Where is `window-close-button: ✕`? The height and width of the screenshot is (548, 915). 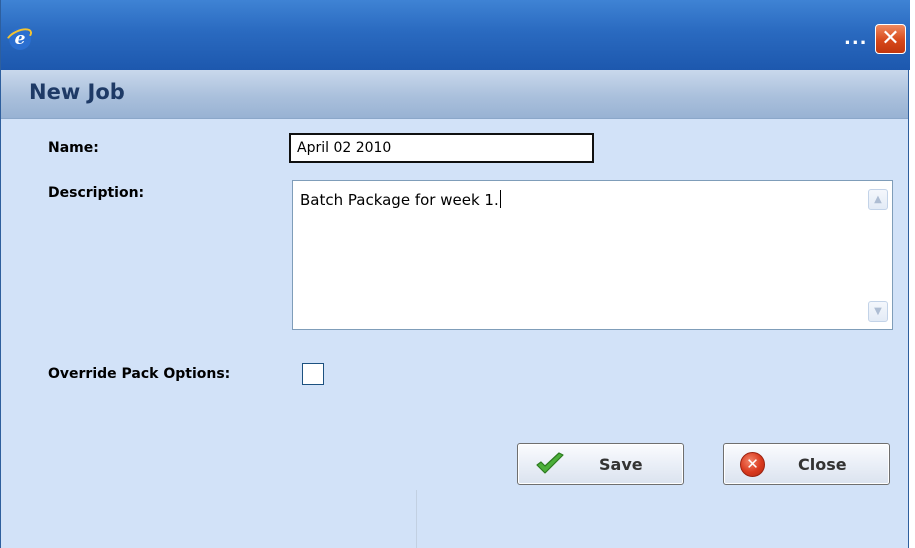 window-close-button: ✕ is located at coordinates (890, 39).